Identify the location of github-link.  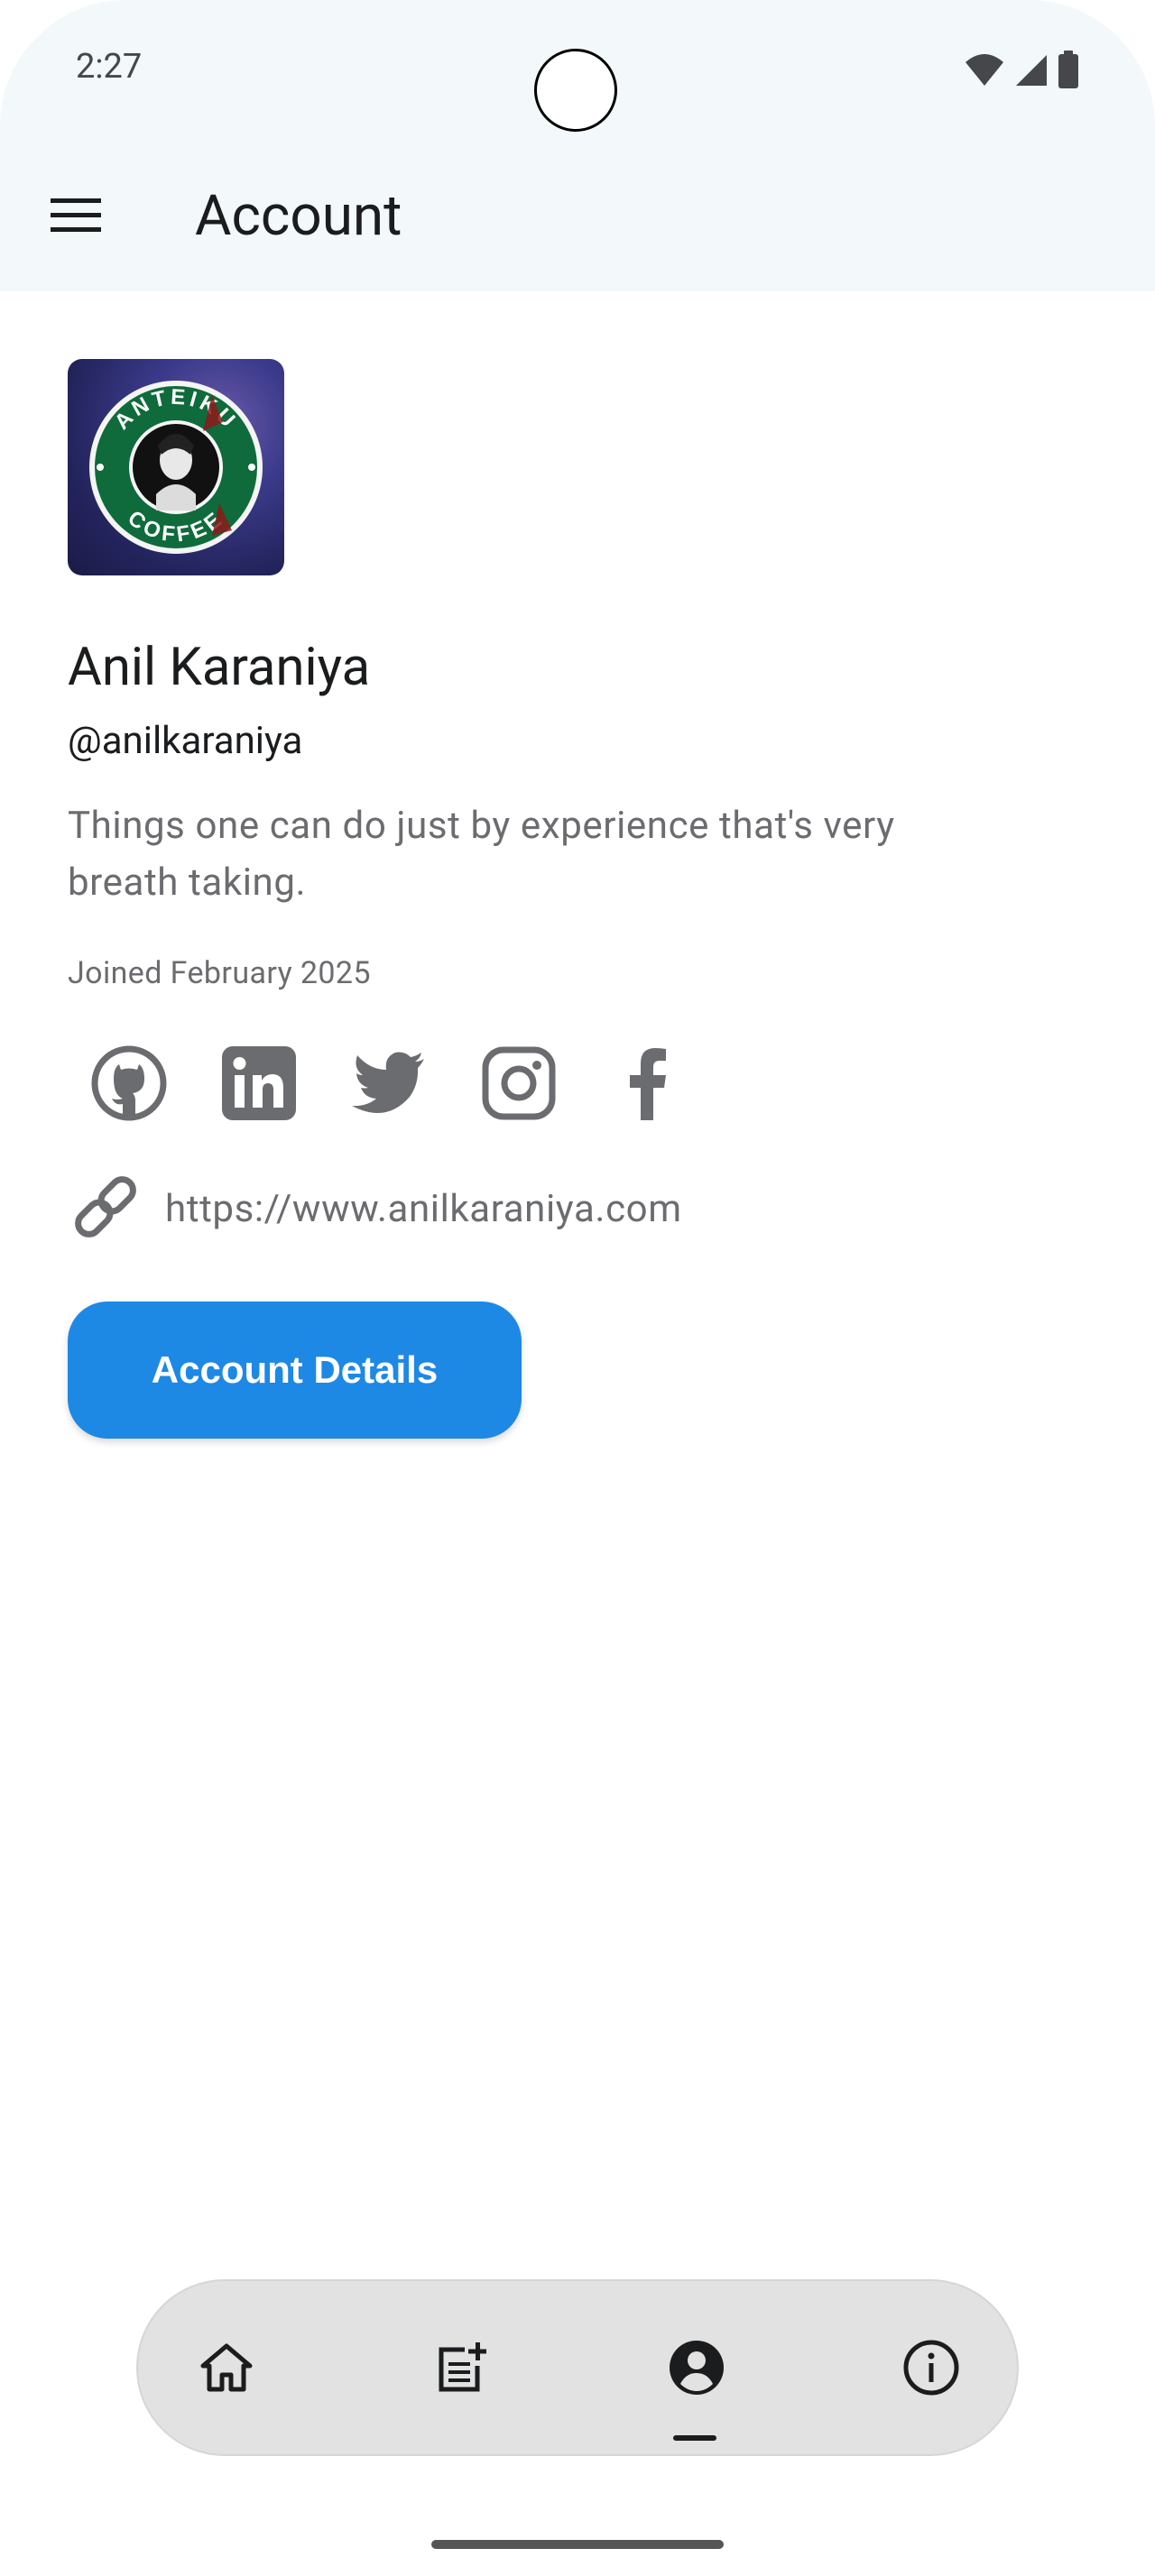
(129, 1085).